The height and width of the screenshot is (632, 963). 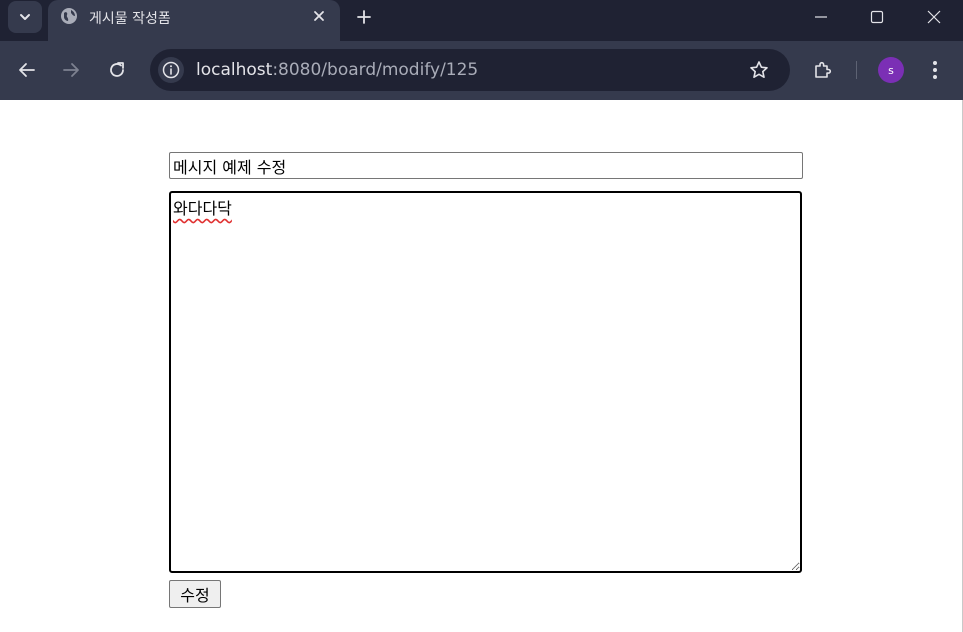 I want to click on forward-button, so click(x=71, y=70).